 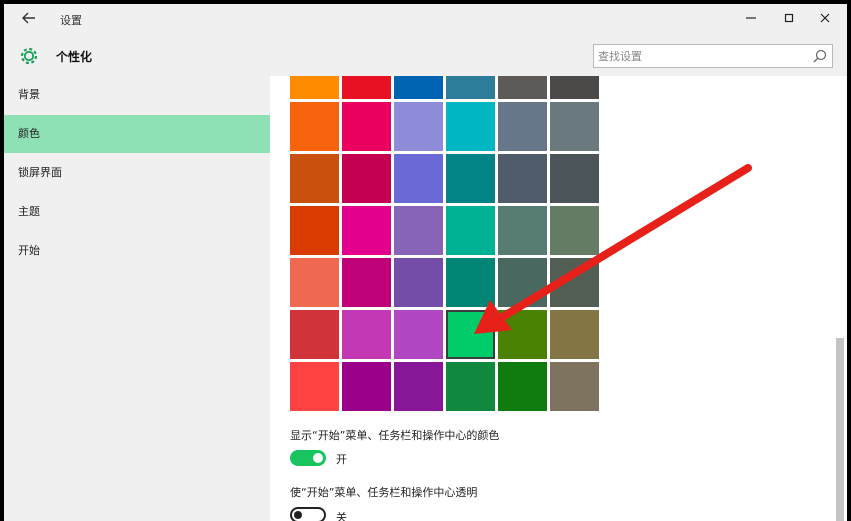 What do you see at coordinates (29, 94) in the screenshot?
I see `sidebar-item-label: 背景` at bounding box center [29, 94].